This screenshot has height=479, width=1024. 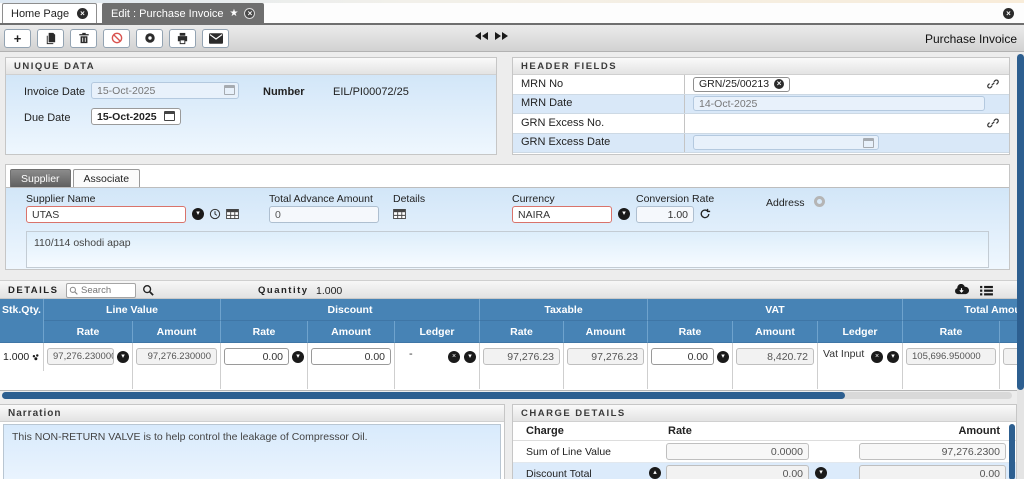 I want to click on line-rate-dropdown-icon: ▾, so click(x=123, y=357).